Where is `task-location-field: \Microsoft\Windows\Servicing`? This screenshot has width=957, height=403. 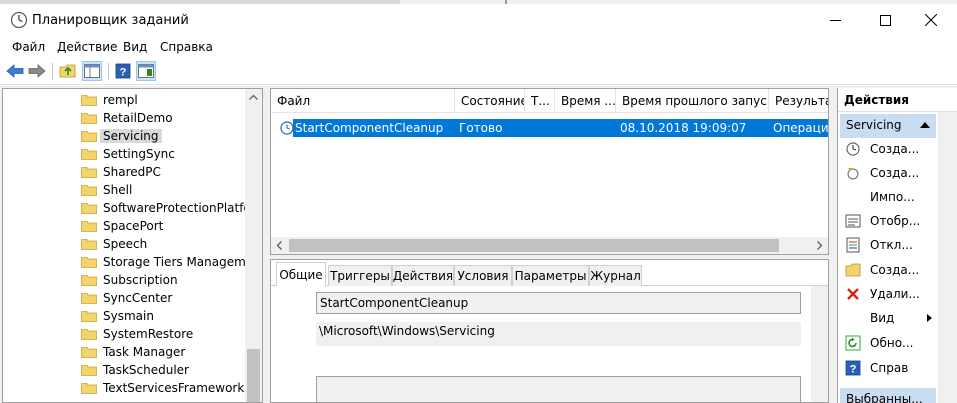
task-location-field: \Microsoft\Windows\Servicing is located at coordinates (558, 334).